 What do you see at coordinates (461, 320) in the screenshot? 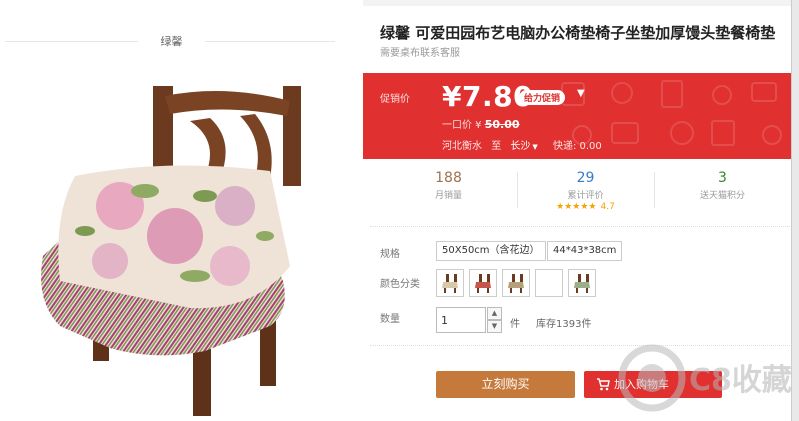
I see `quantity-input` at bounding box center [461, 320].